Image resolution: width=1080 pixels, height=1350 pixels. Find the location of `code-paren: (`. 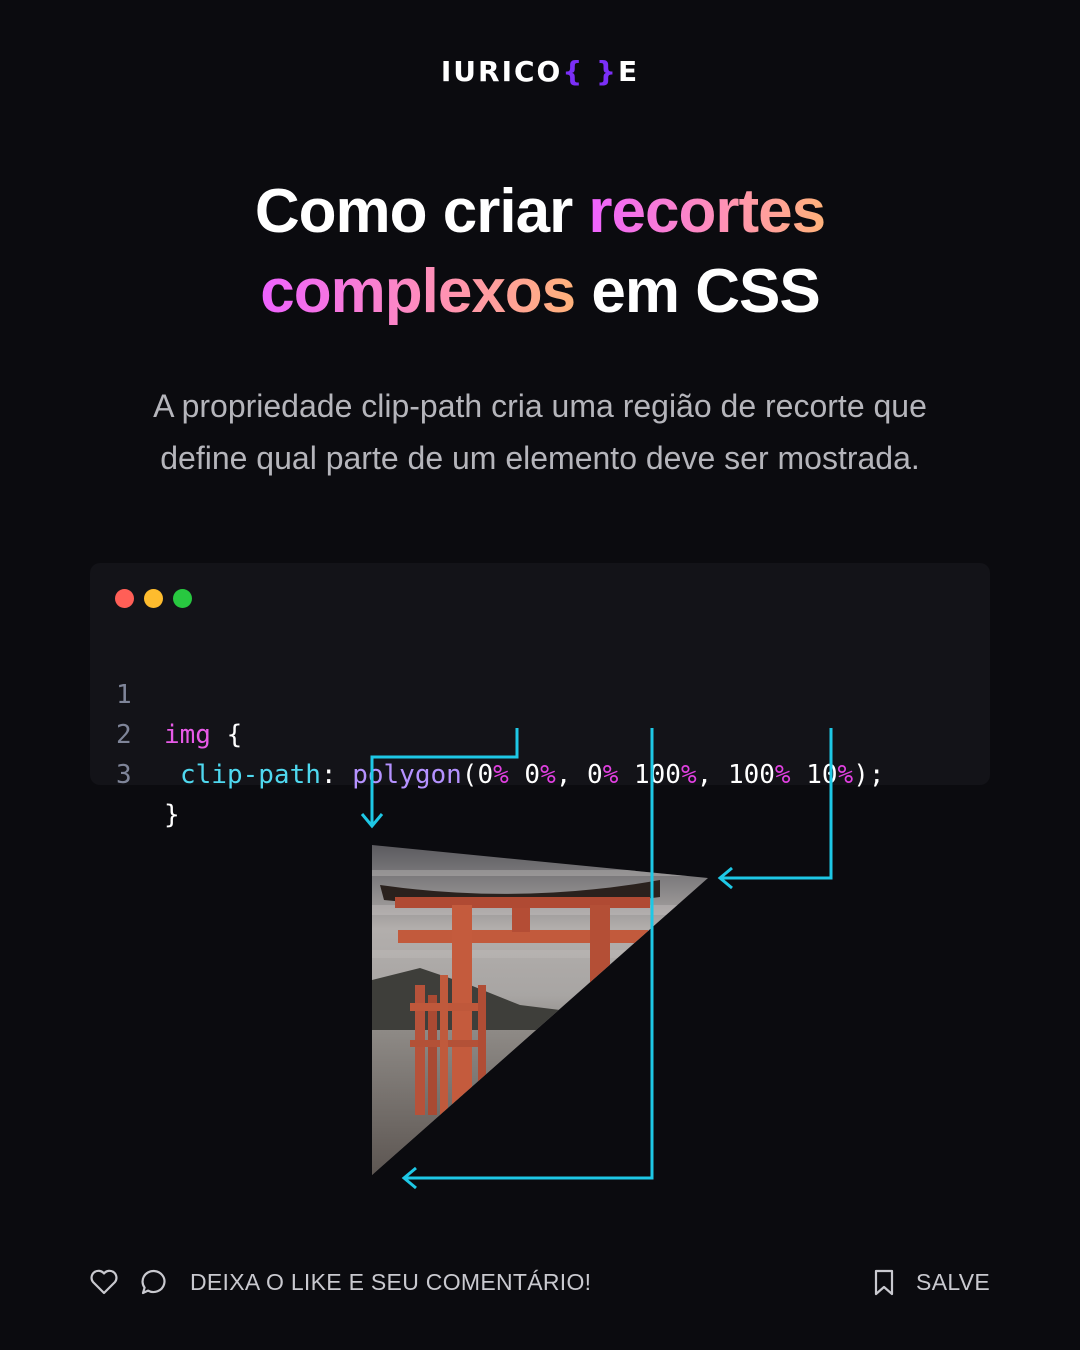

code-paren: ( is located at coordinates (469, 775).